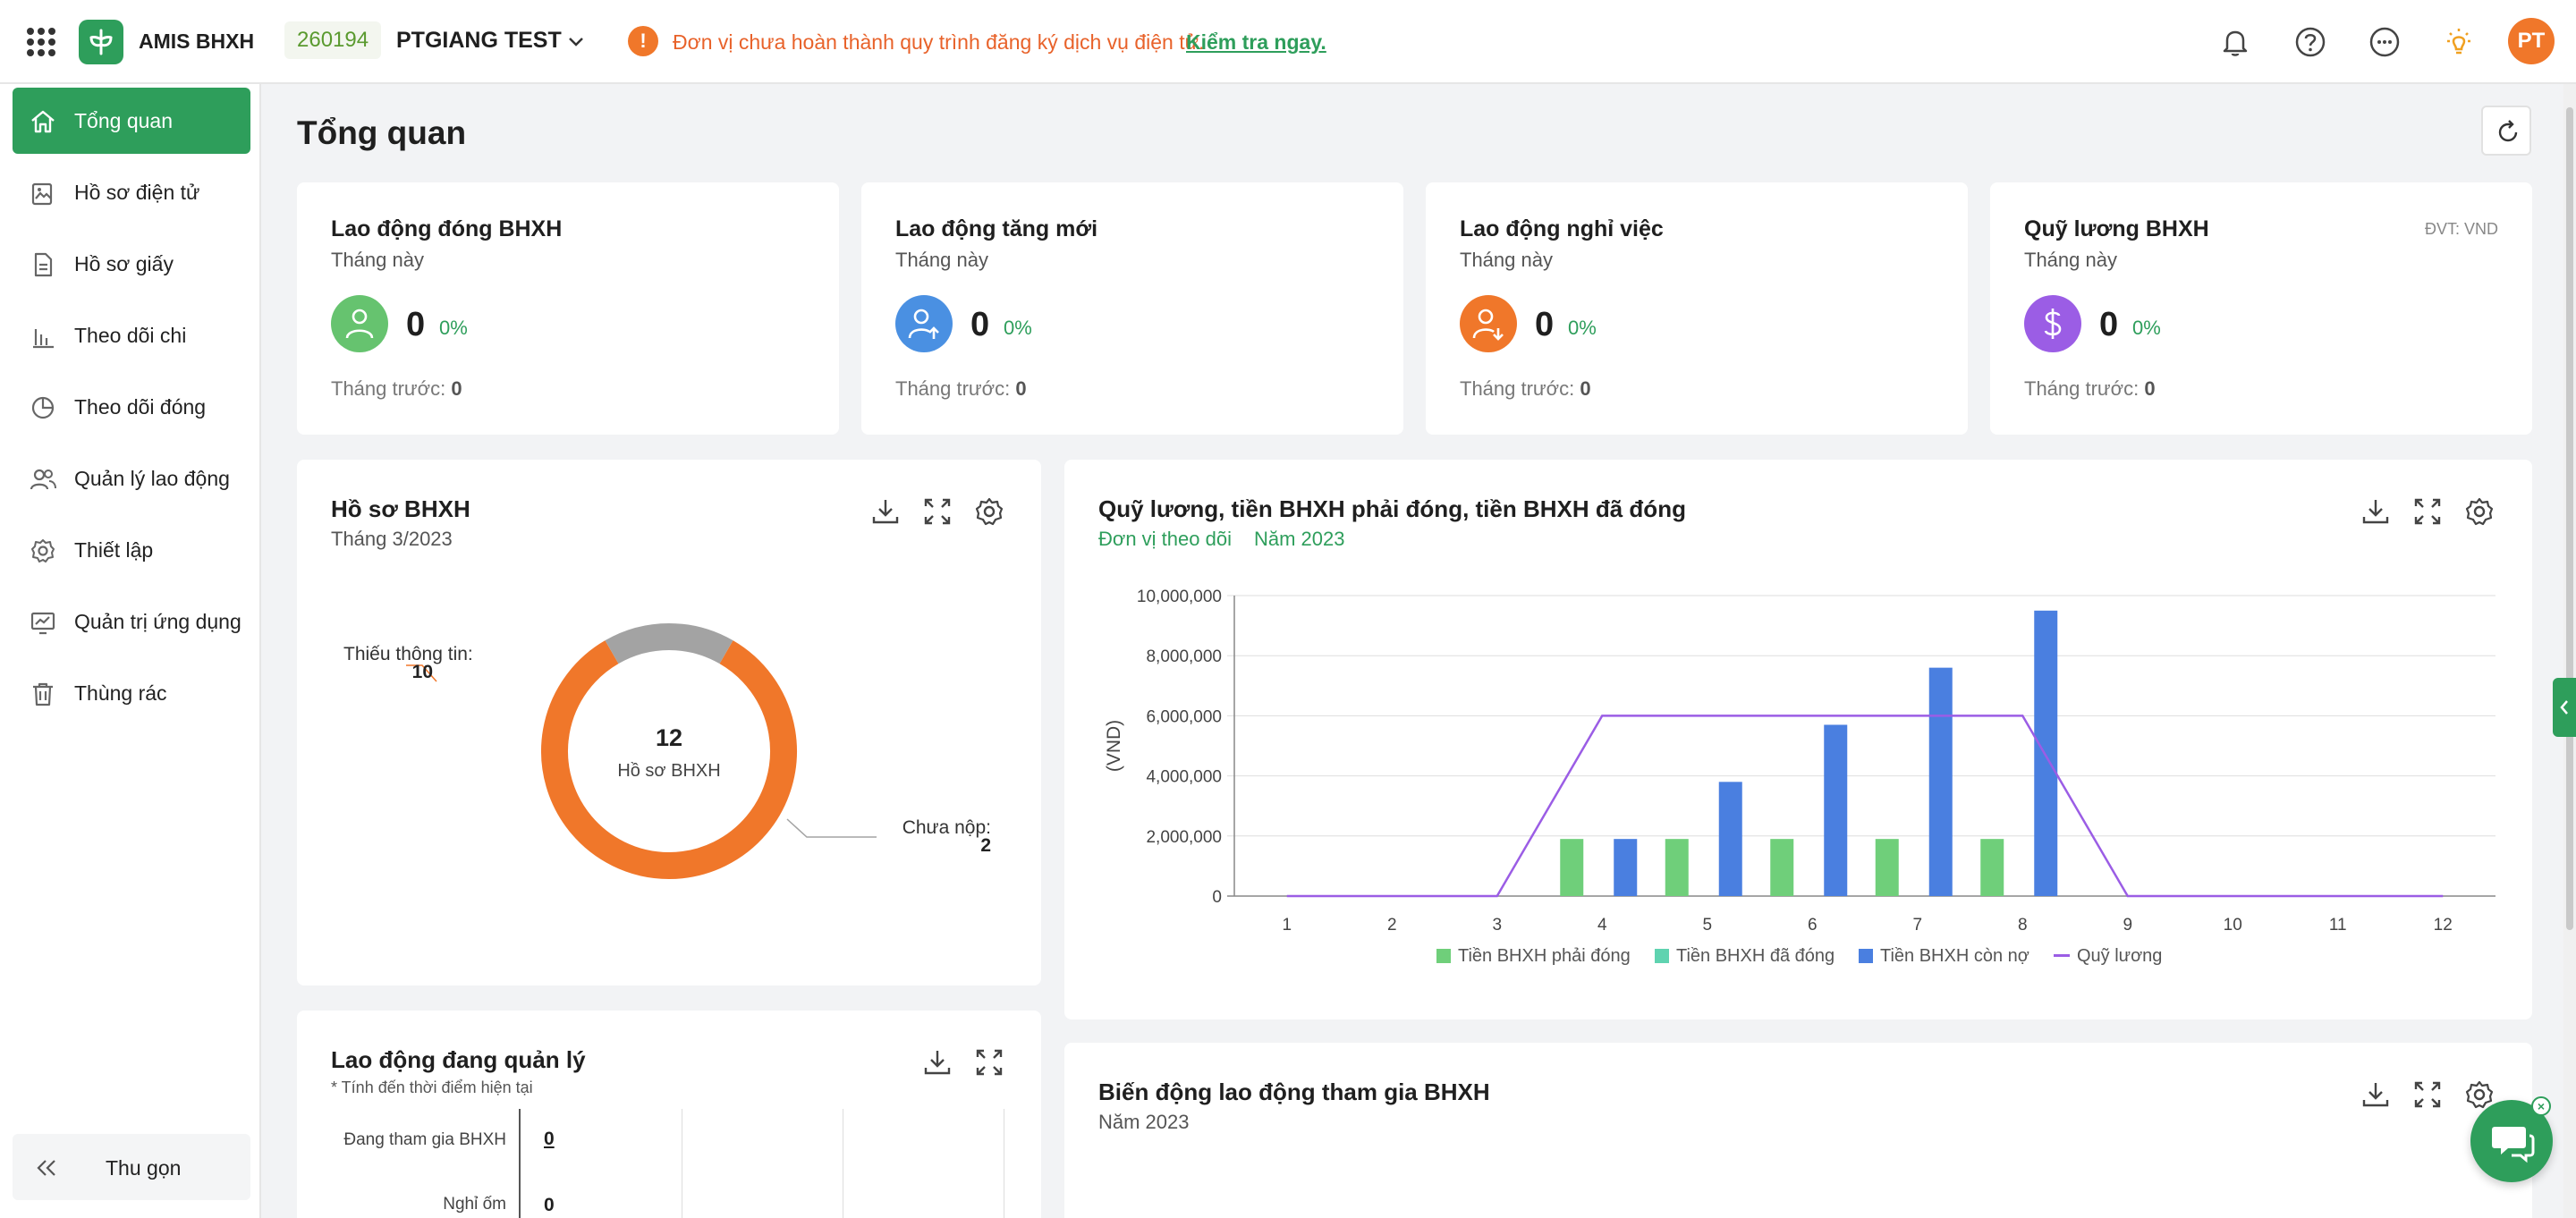 The height and width of the screenshot is (1218, 2576). What do you see at coordinates (144, 1168) in the screenshot?
I see `collapse-label: Thu gọn` at bounding box center [144, 1168].